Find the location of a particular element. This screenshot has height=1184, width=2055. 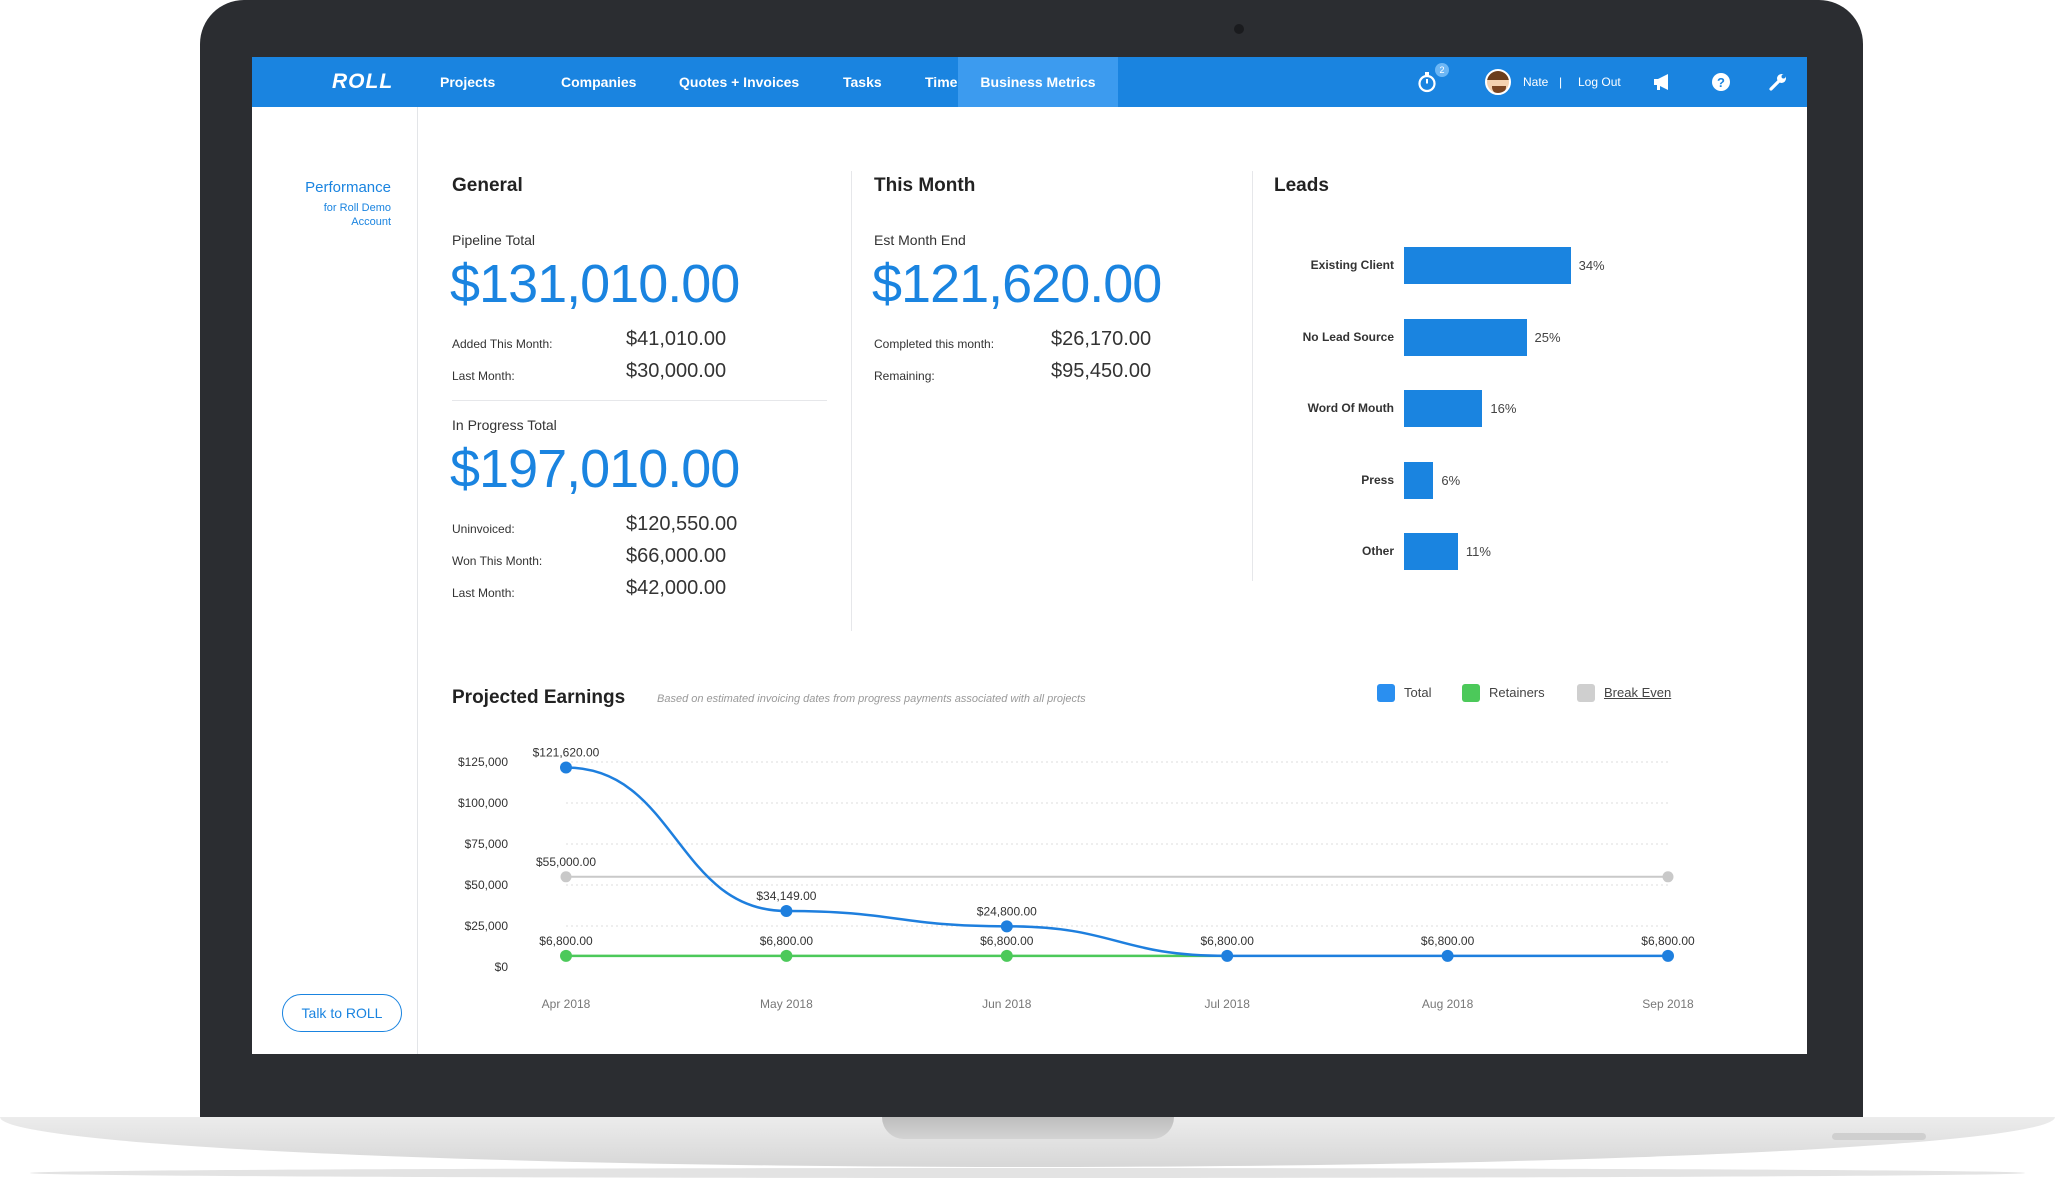

talk-to-roll-button: Talk to ROLL is located at coordinates (342, 1013).